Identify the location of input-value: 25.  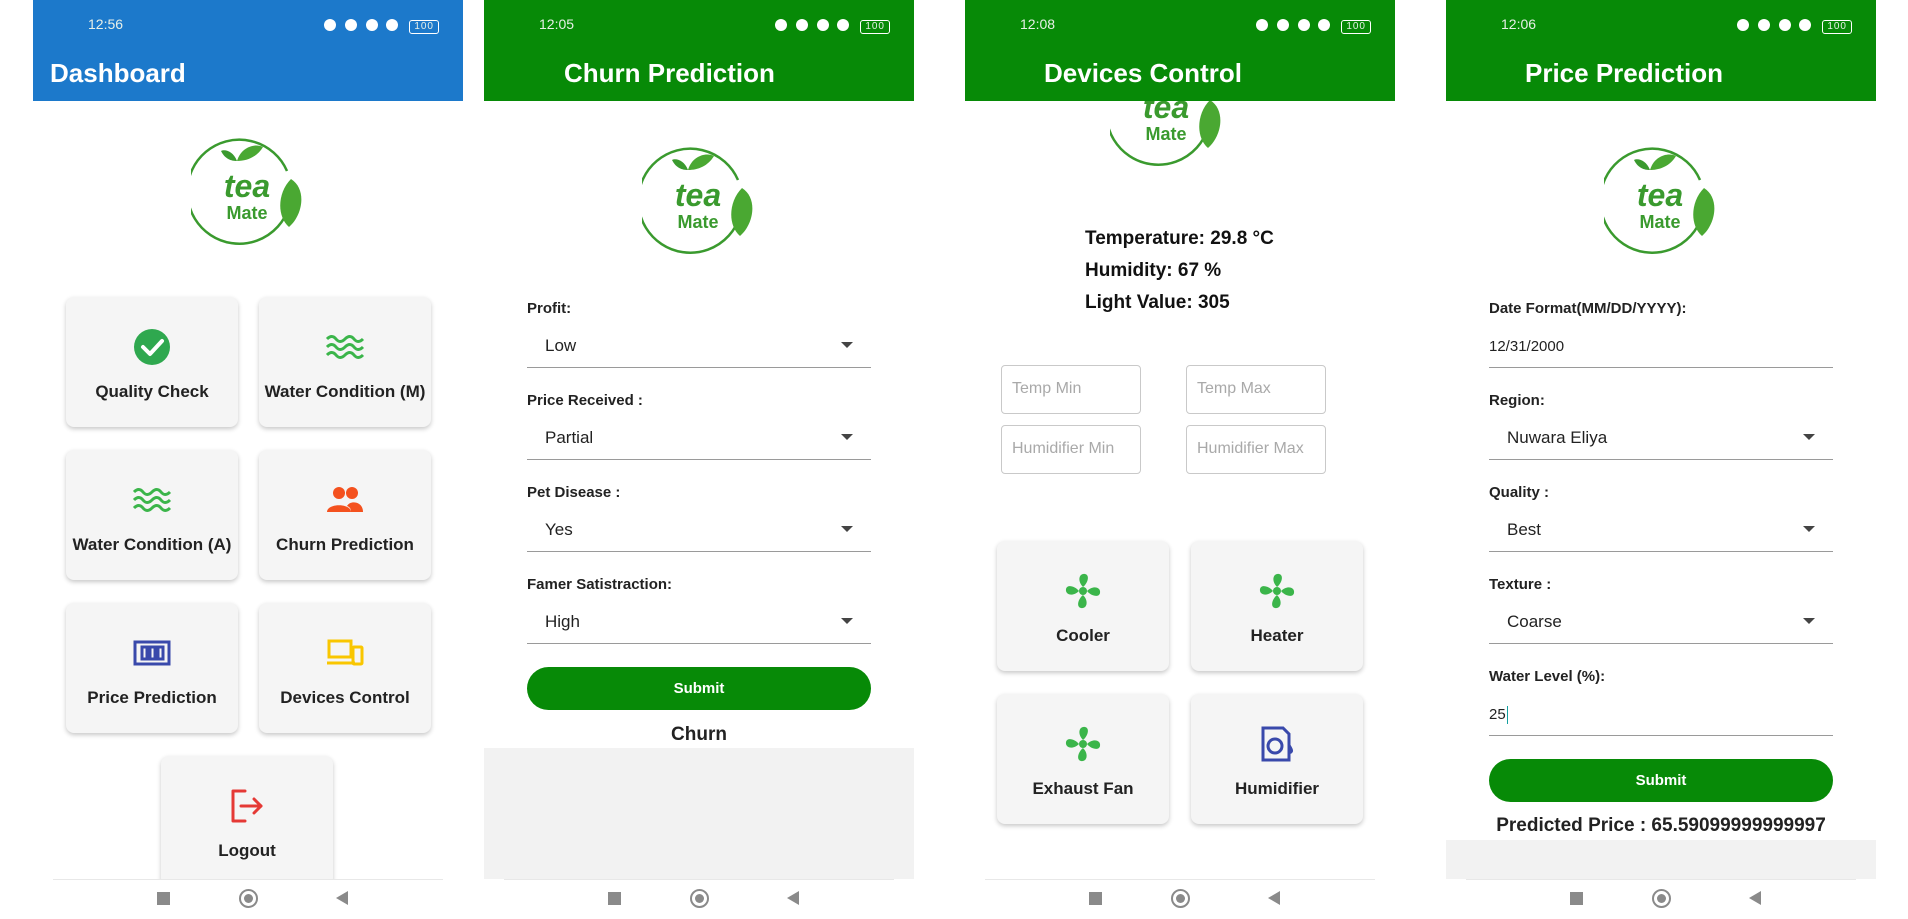
(1499, 715).